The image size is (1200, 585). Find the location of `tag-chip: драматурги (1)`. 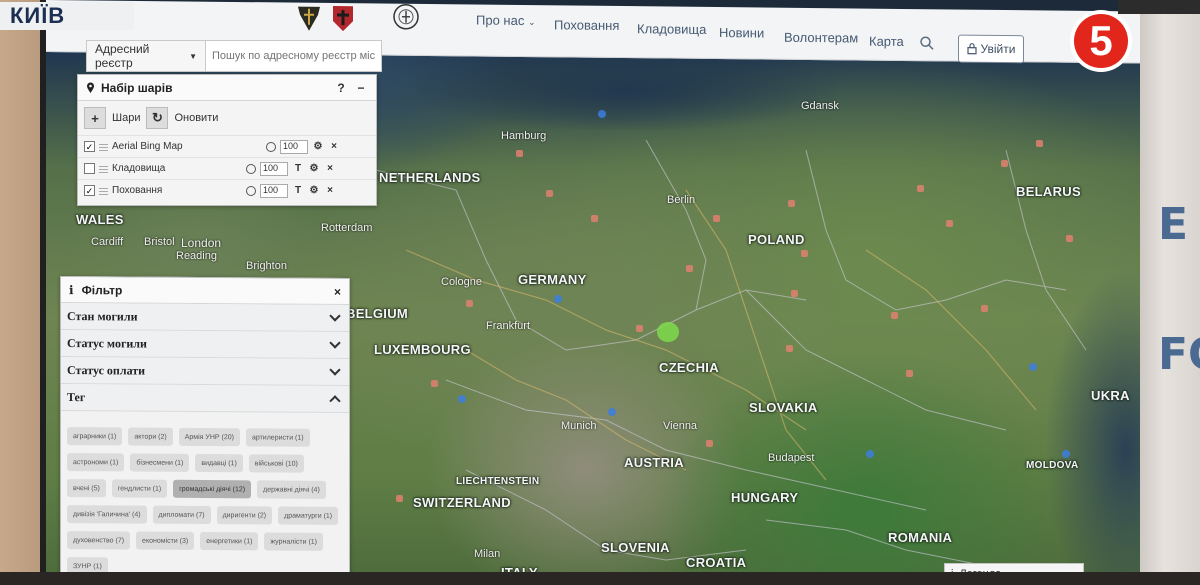

tag-chip: драматурги (1) is located at coordinates (308, 515).